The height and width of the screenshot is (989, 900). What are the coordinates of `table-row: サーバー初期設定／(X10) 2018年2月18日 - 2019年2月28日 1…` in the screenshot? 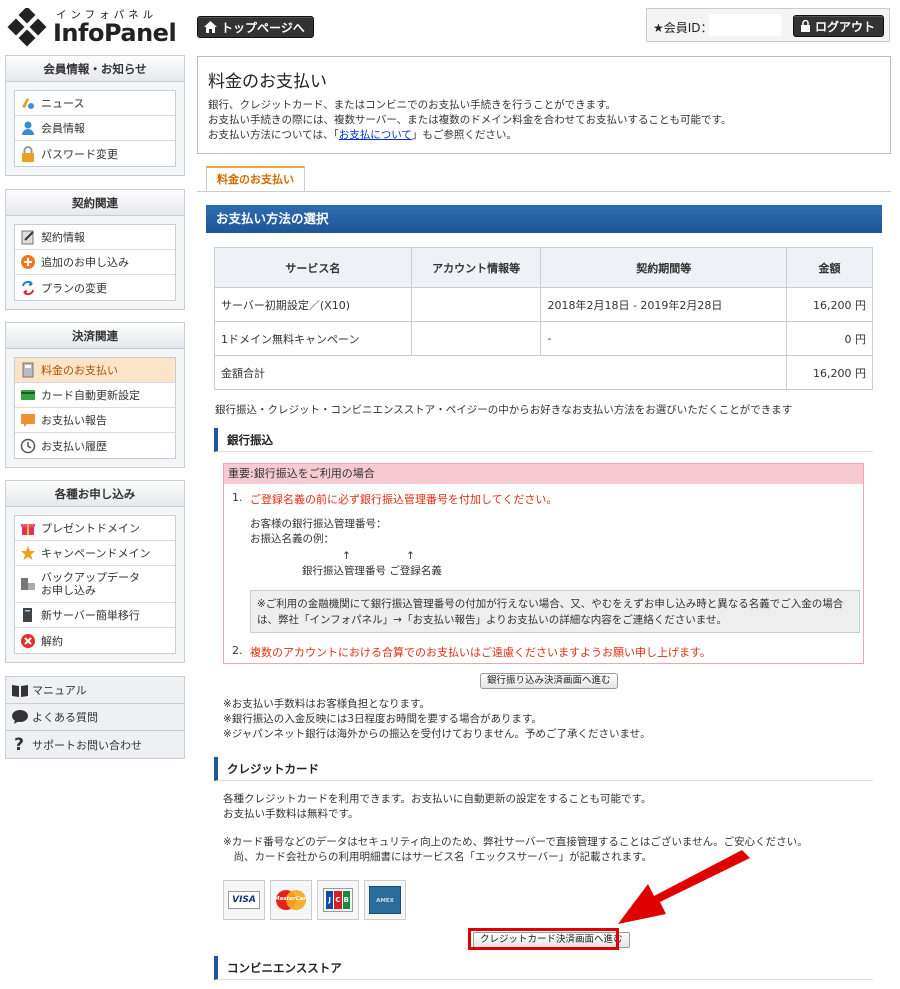 It's located at (543, 304).